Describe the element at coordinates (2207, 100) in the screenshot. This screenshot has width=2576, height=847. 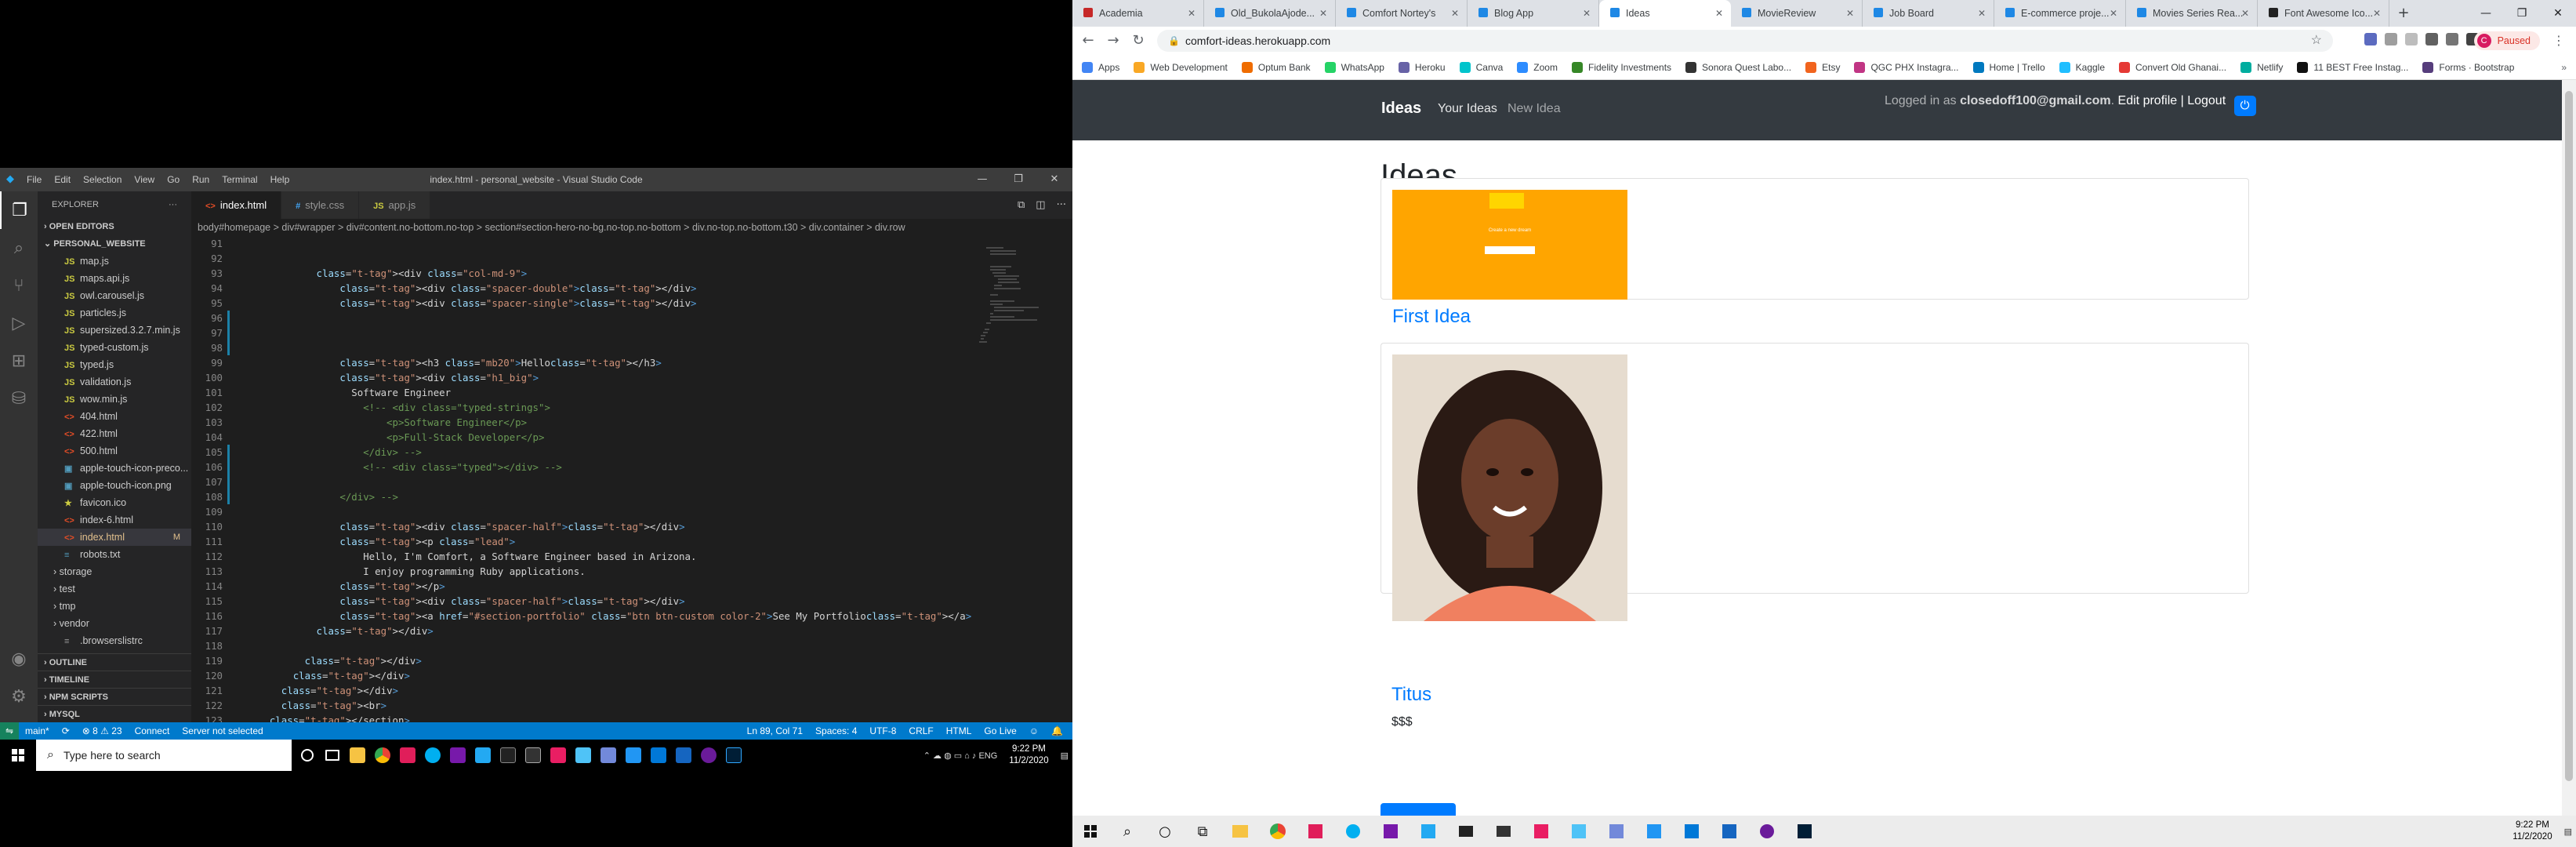
I see `logout-link: Logout` at that location.